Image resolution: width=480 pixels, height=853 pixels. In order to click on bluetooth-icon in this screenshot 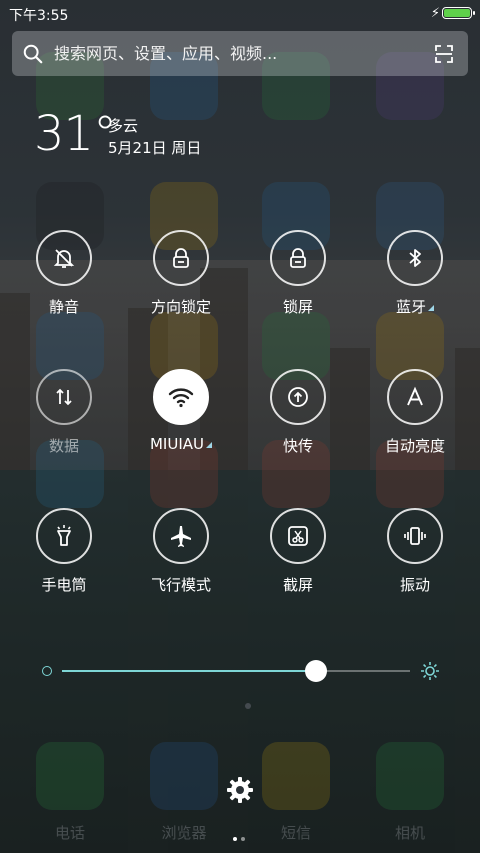, I will do `click(415, 258)`.